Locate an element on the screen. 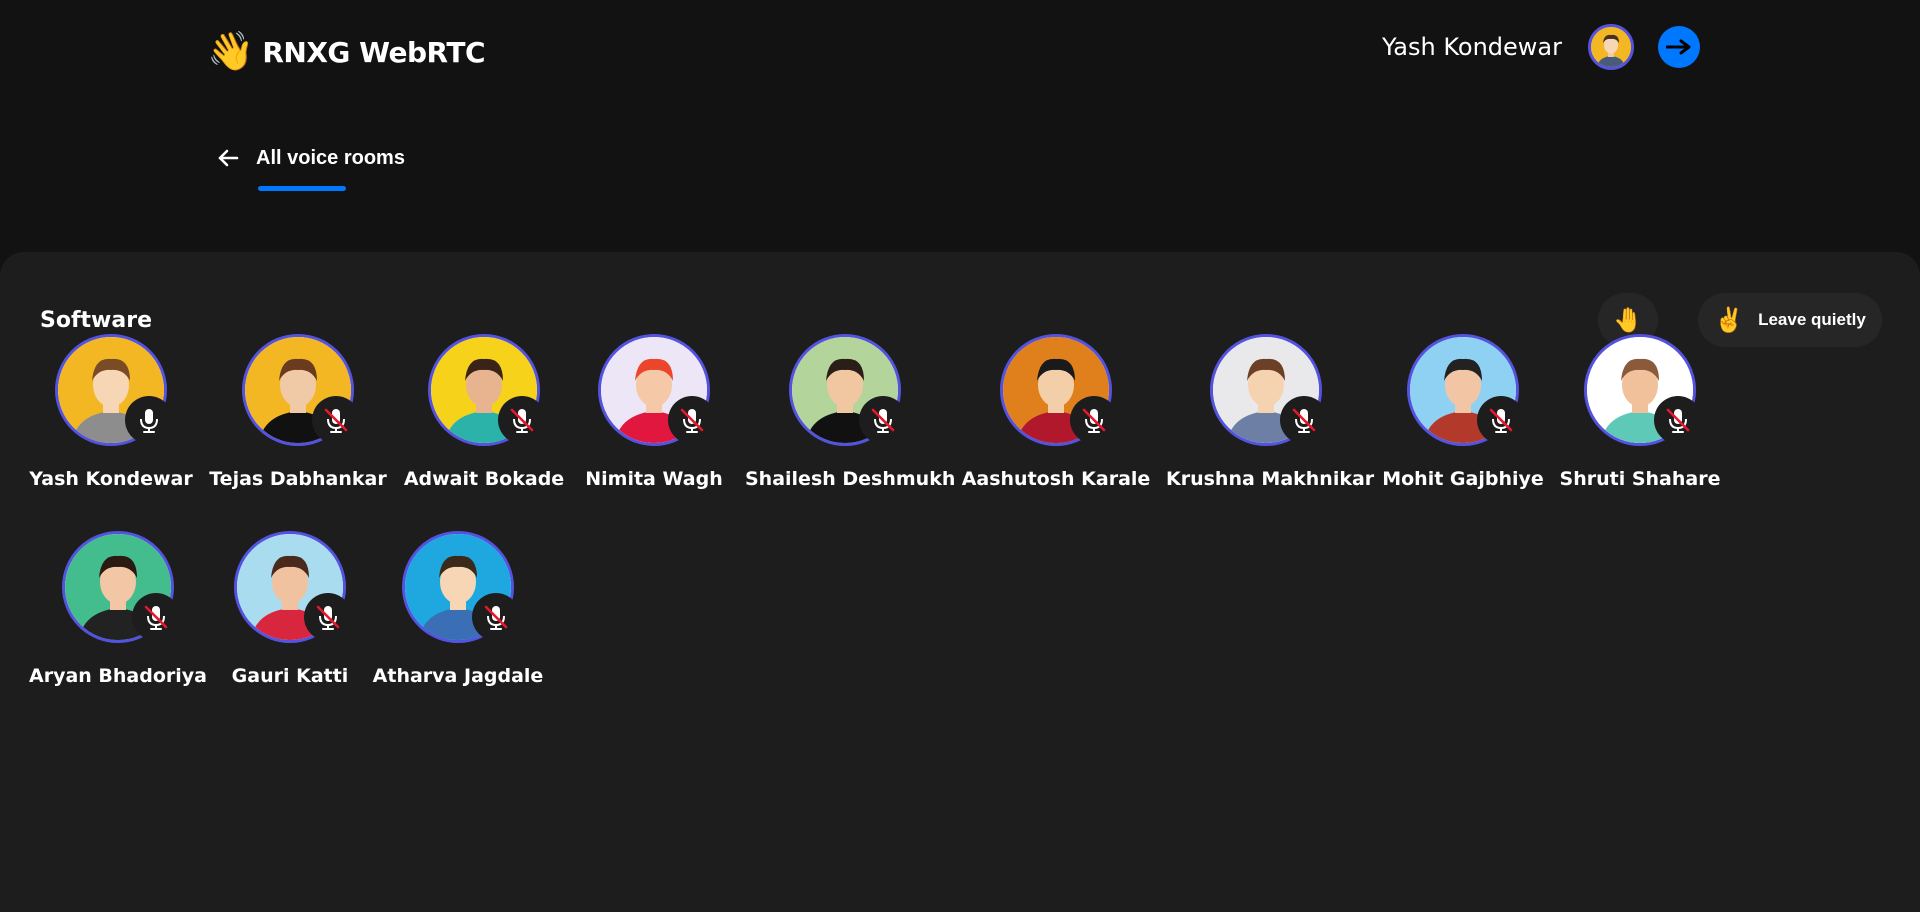 The height and width of the screenshot is (912, 1920). member-tile: Nimita Wagh is located at coordinates (654, 412).